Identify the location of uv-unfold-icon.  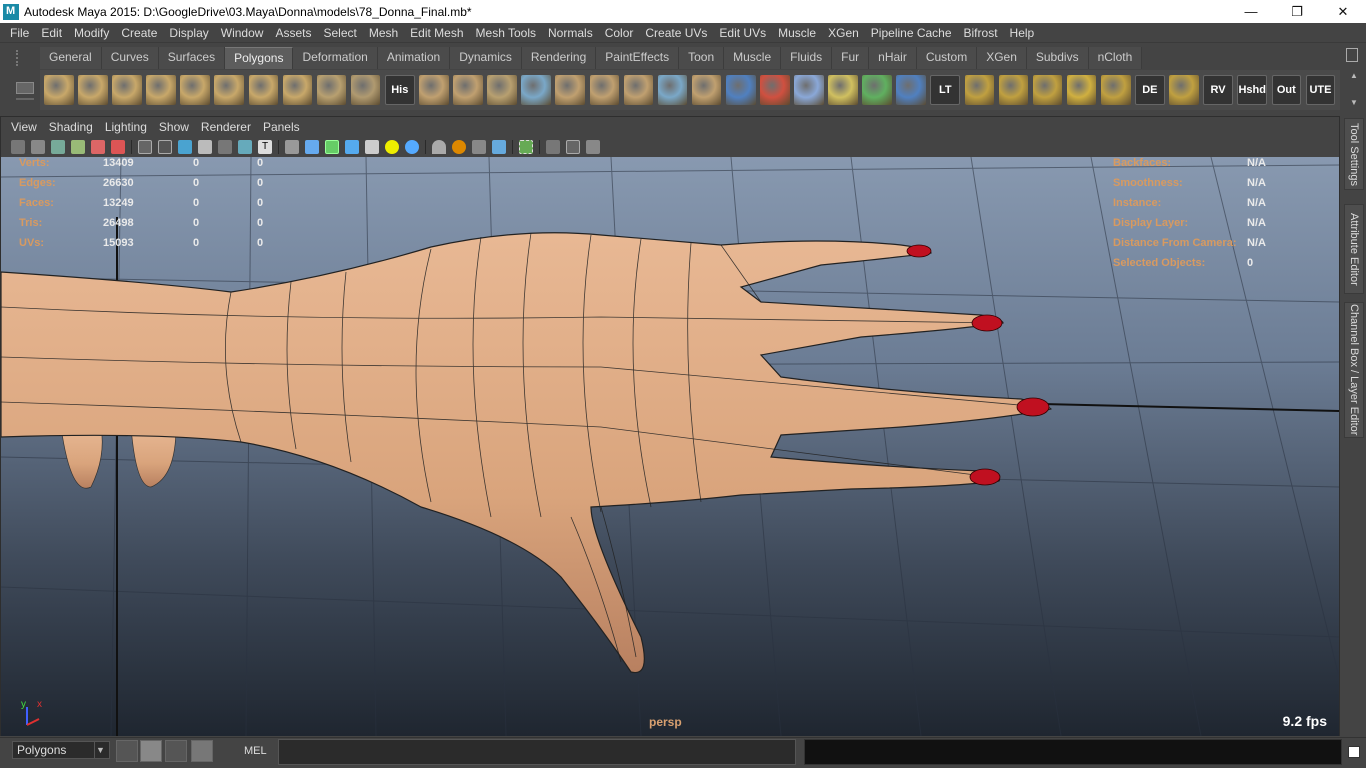
(1115, 90).